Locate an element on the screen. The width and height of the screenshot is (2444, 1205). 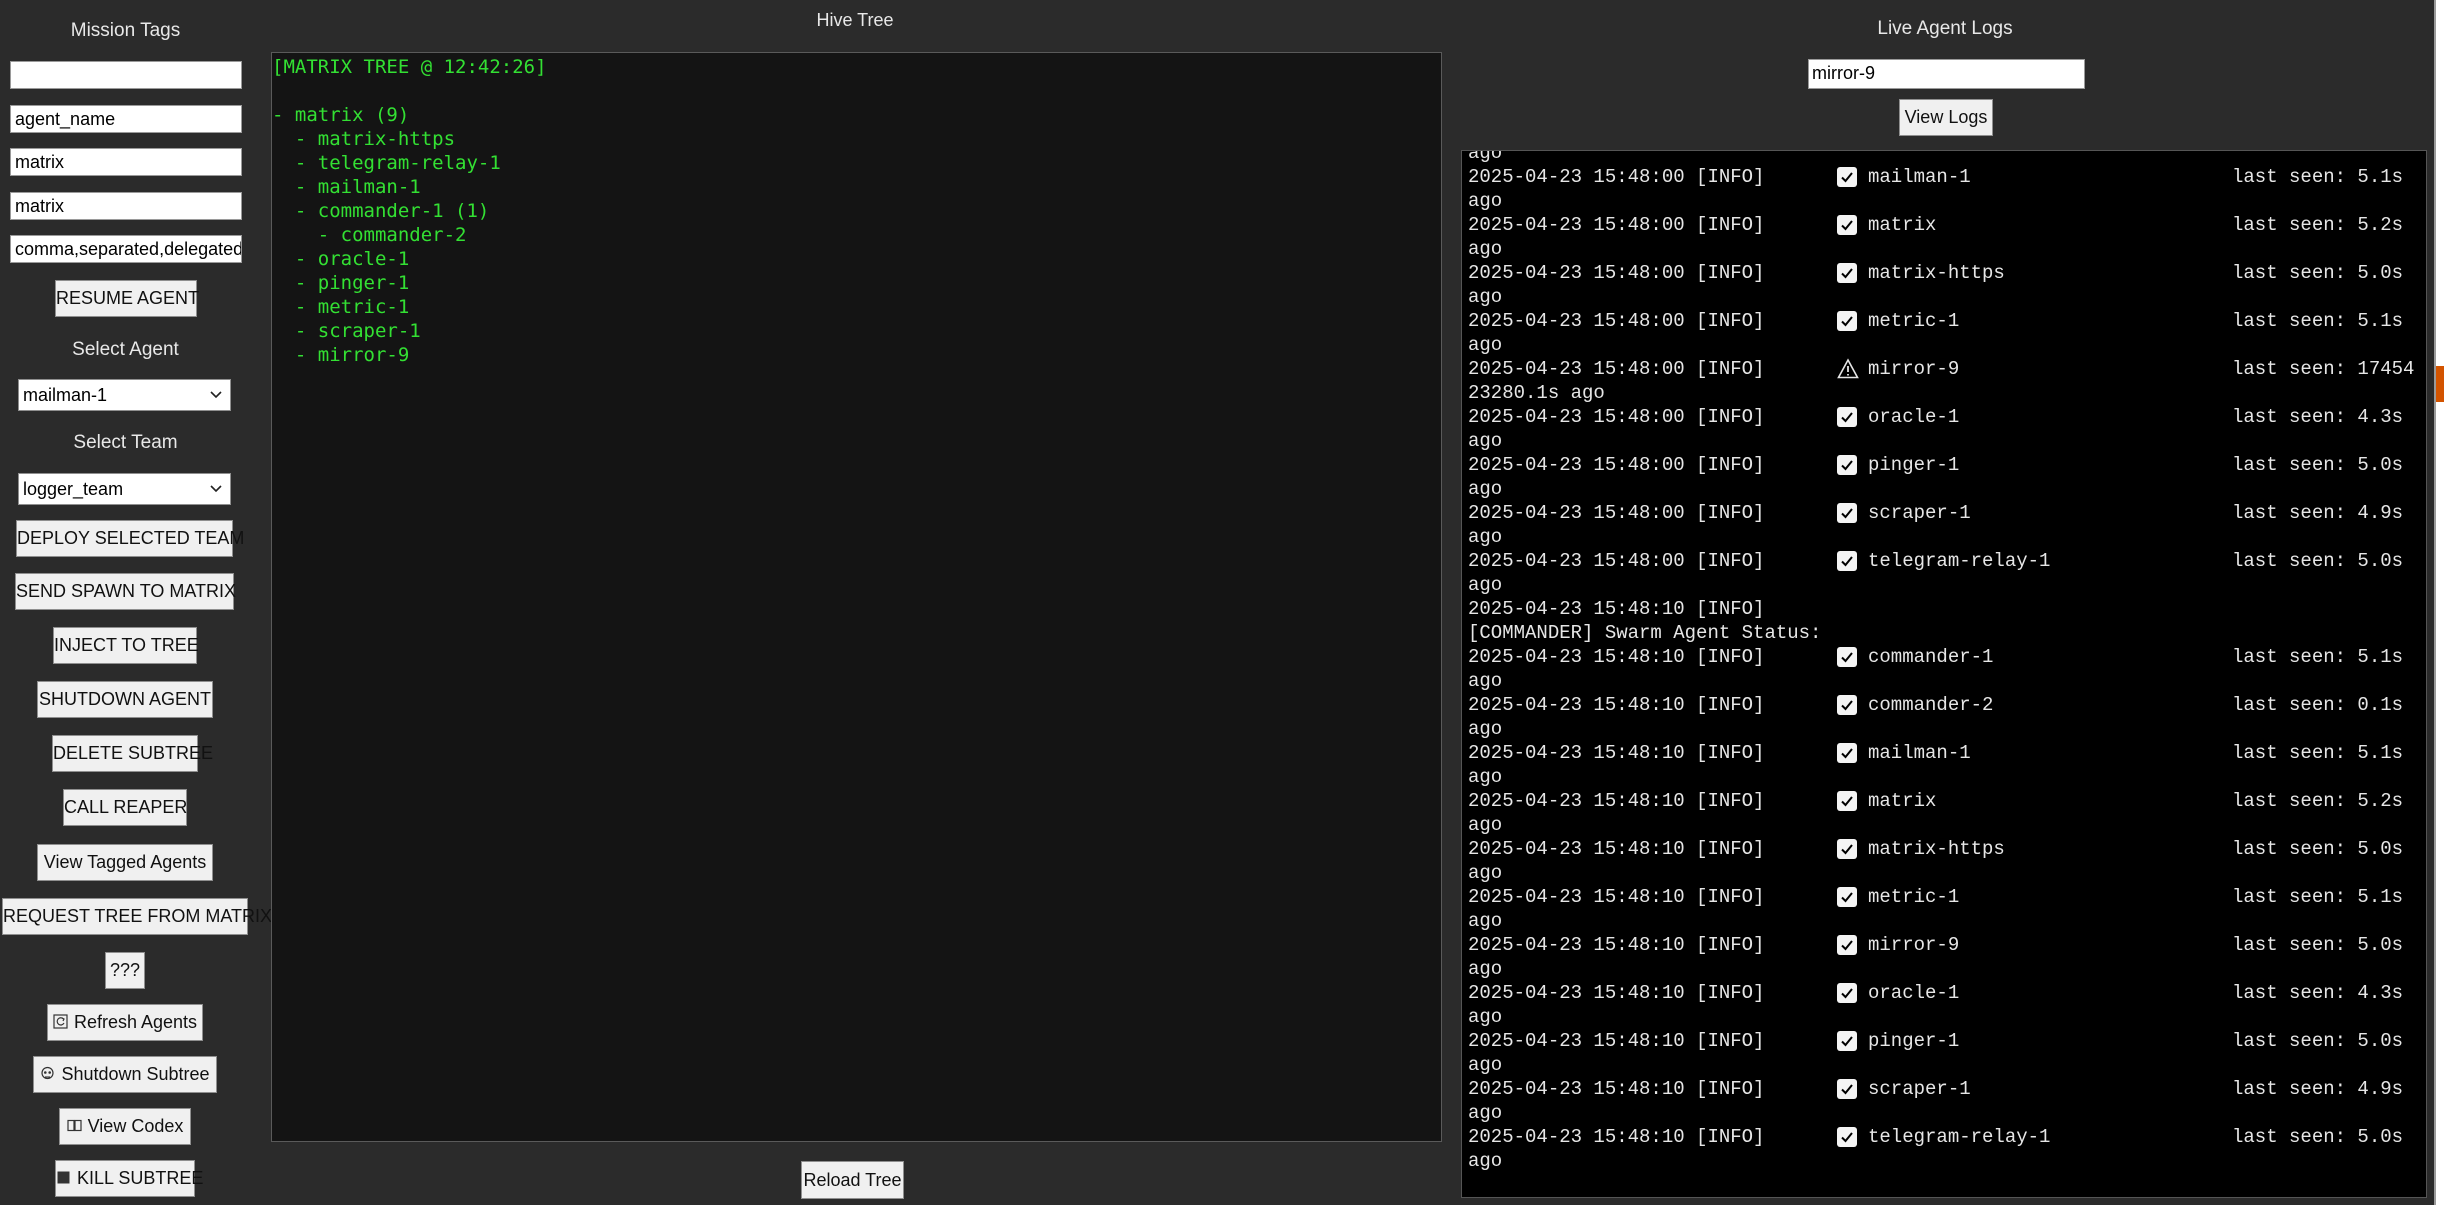
shutdown-subtree-button: Shutdown Subtree is located at coordinates (125, 1074).